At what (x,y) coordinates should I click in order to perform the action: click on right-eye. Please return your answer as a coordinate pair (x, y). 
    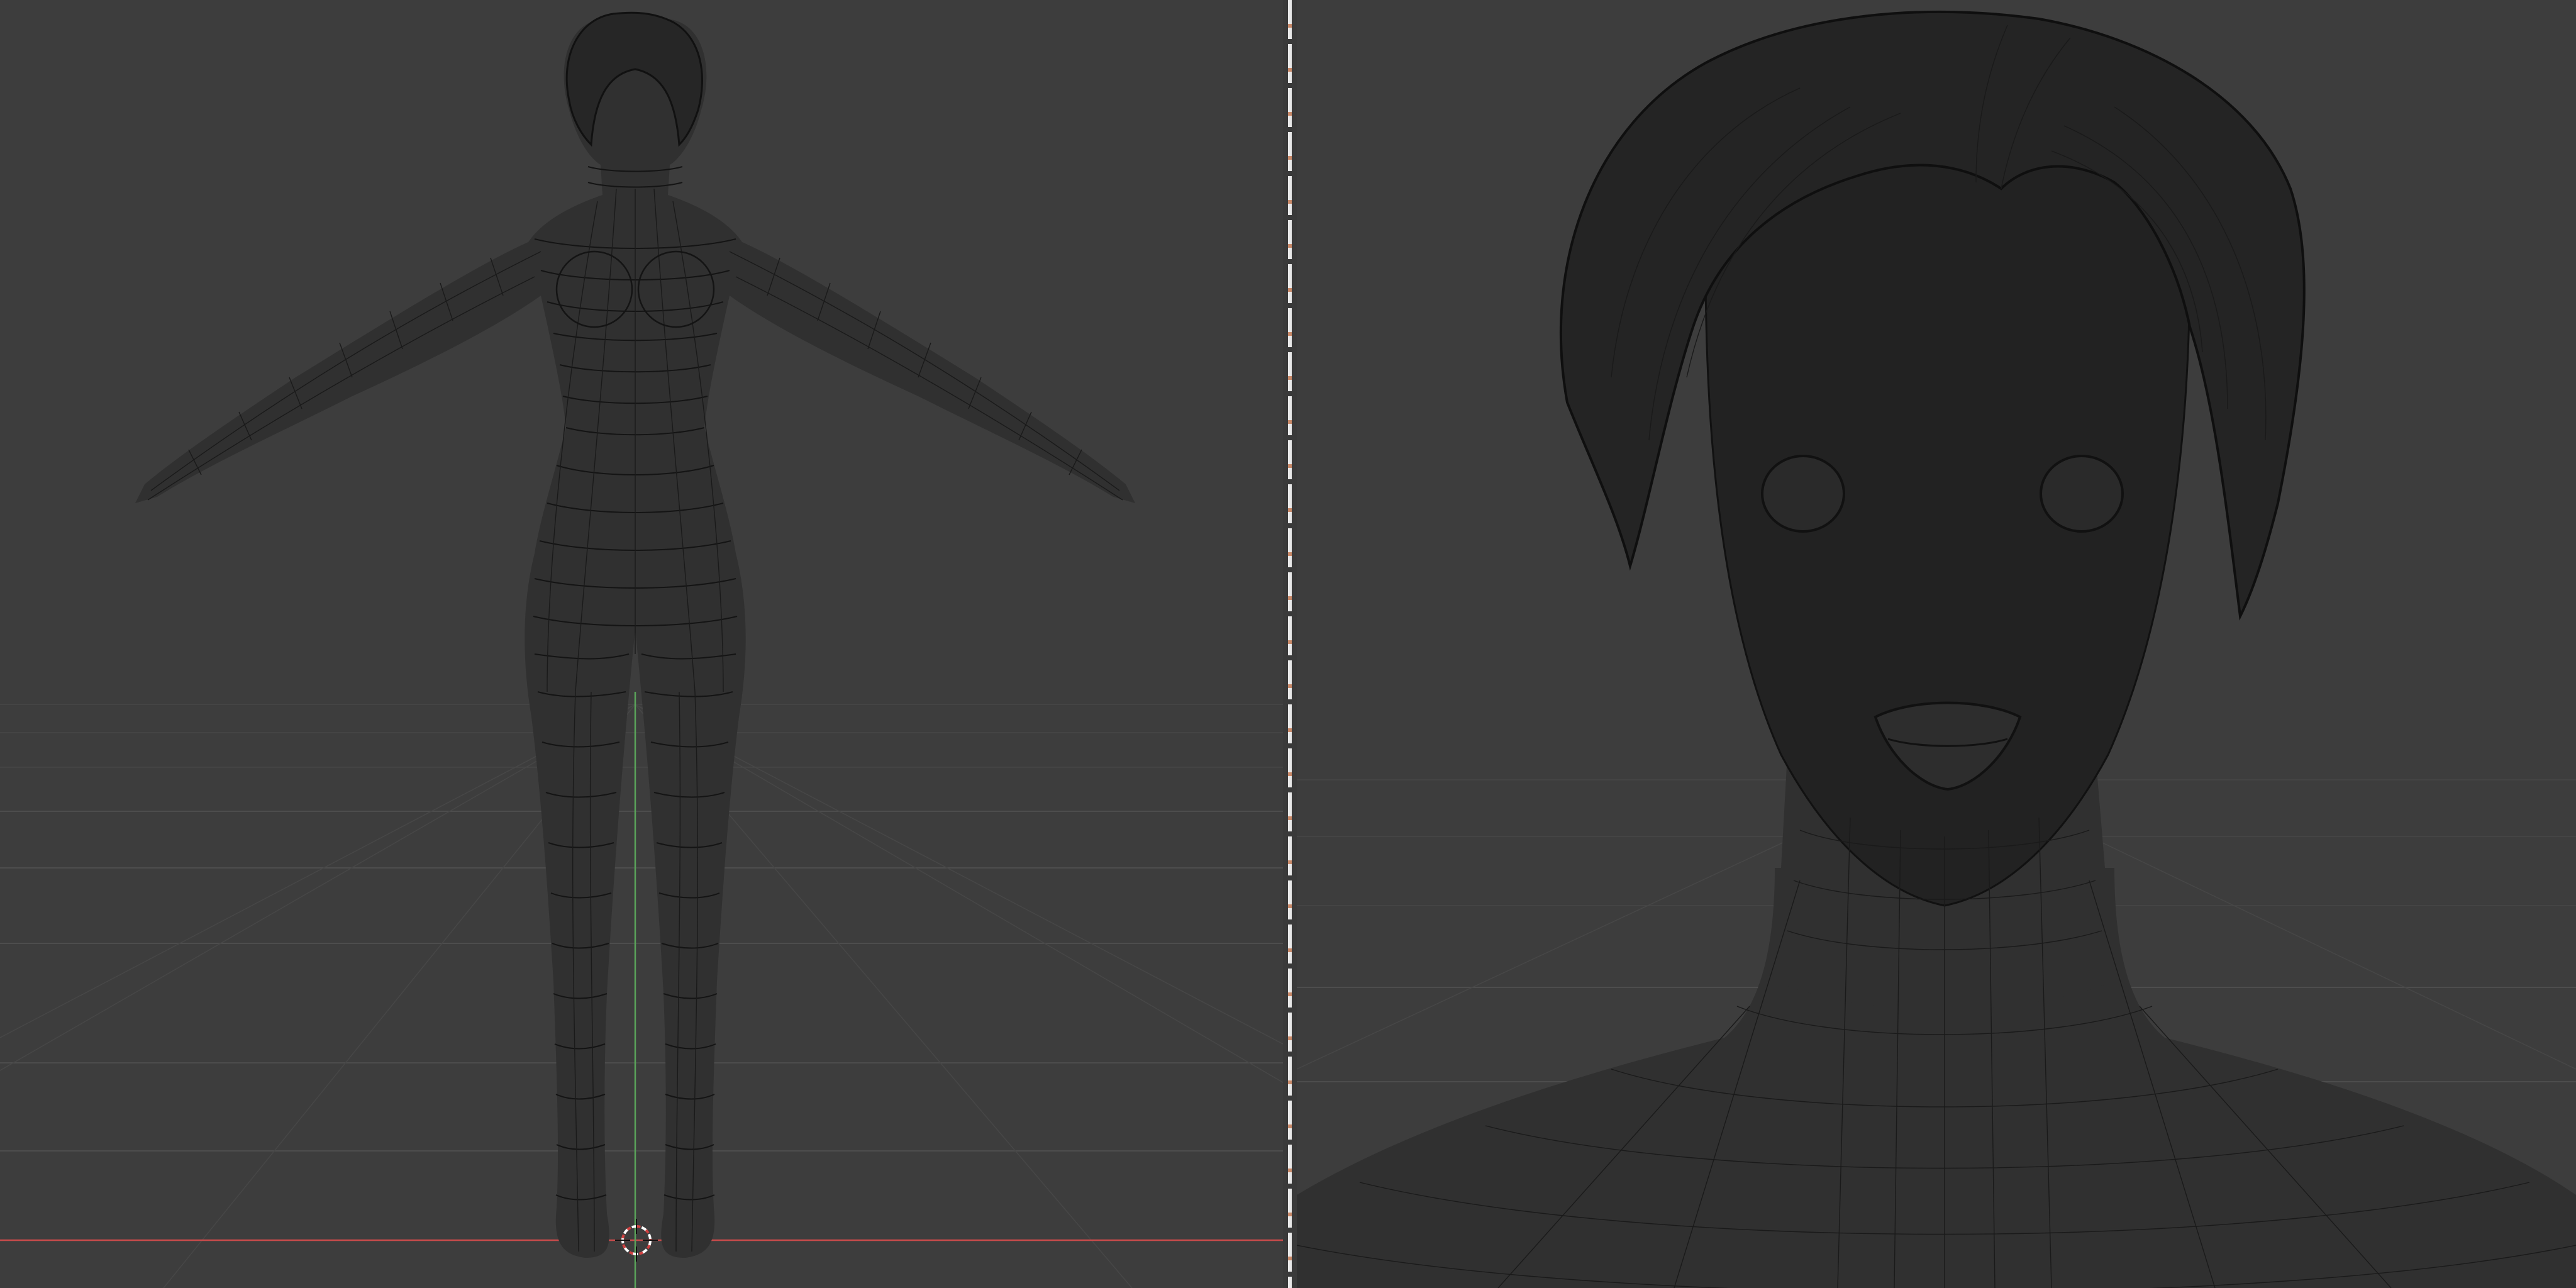
    Looking at the image, I should click on (2082, 494).